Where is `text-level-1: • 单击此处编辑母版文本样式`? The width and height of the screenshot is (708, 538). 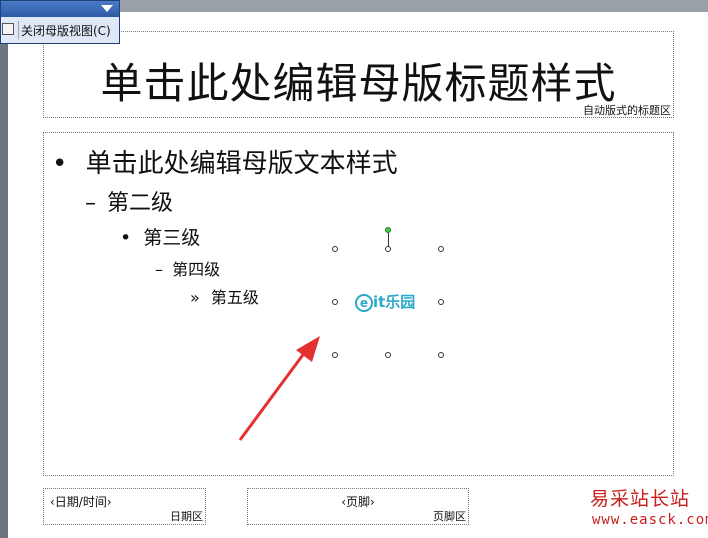 text-level-1: • 单击此处编辑母版文本样式 is located at coordinates (225, 161).